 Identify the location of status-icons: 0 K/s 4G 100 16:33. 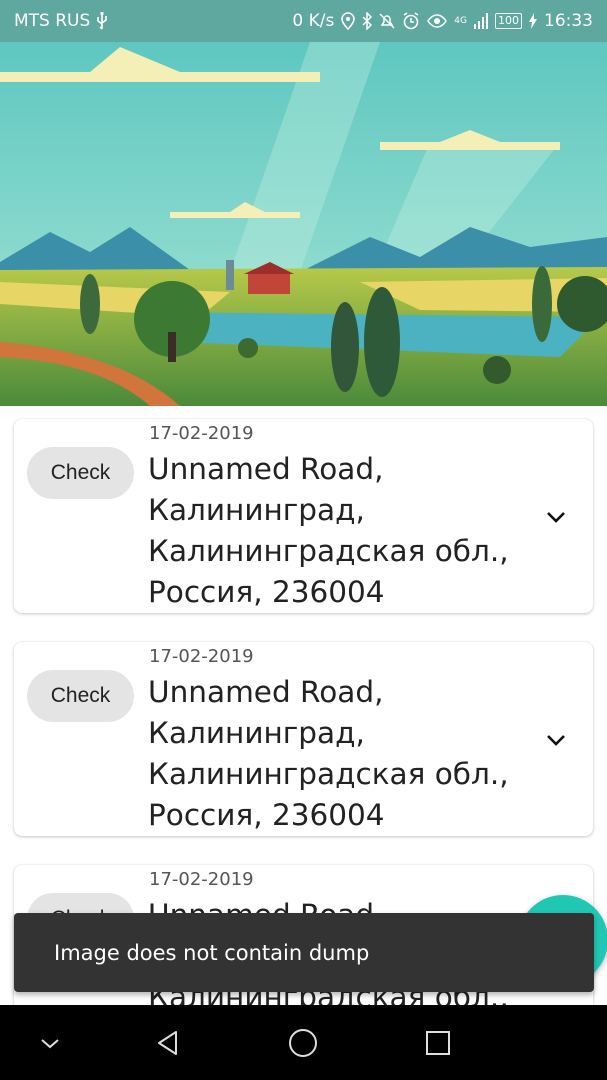
(442, 21).